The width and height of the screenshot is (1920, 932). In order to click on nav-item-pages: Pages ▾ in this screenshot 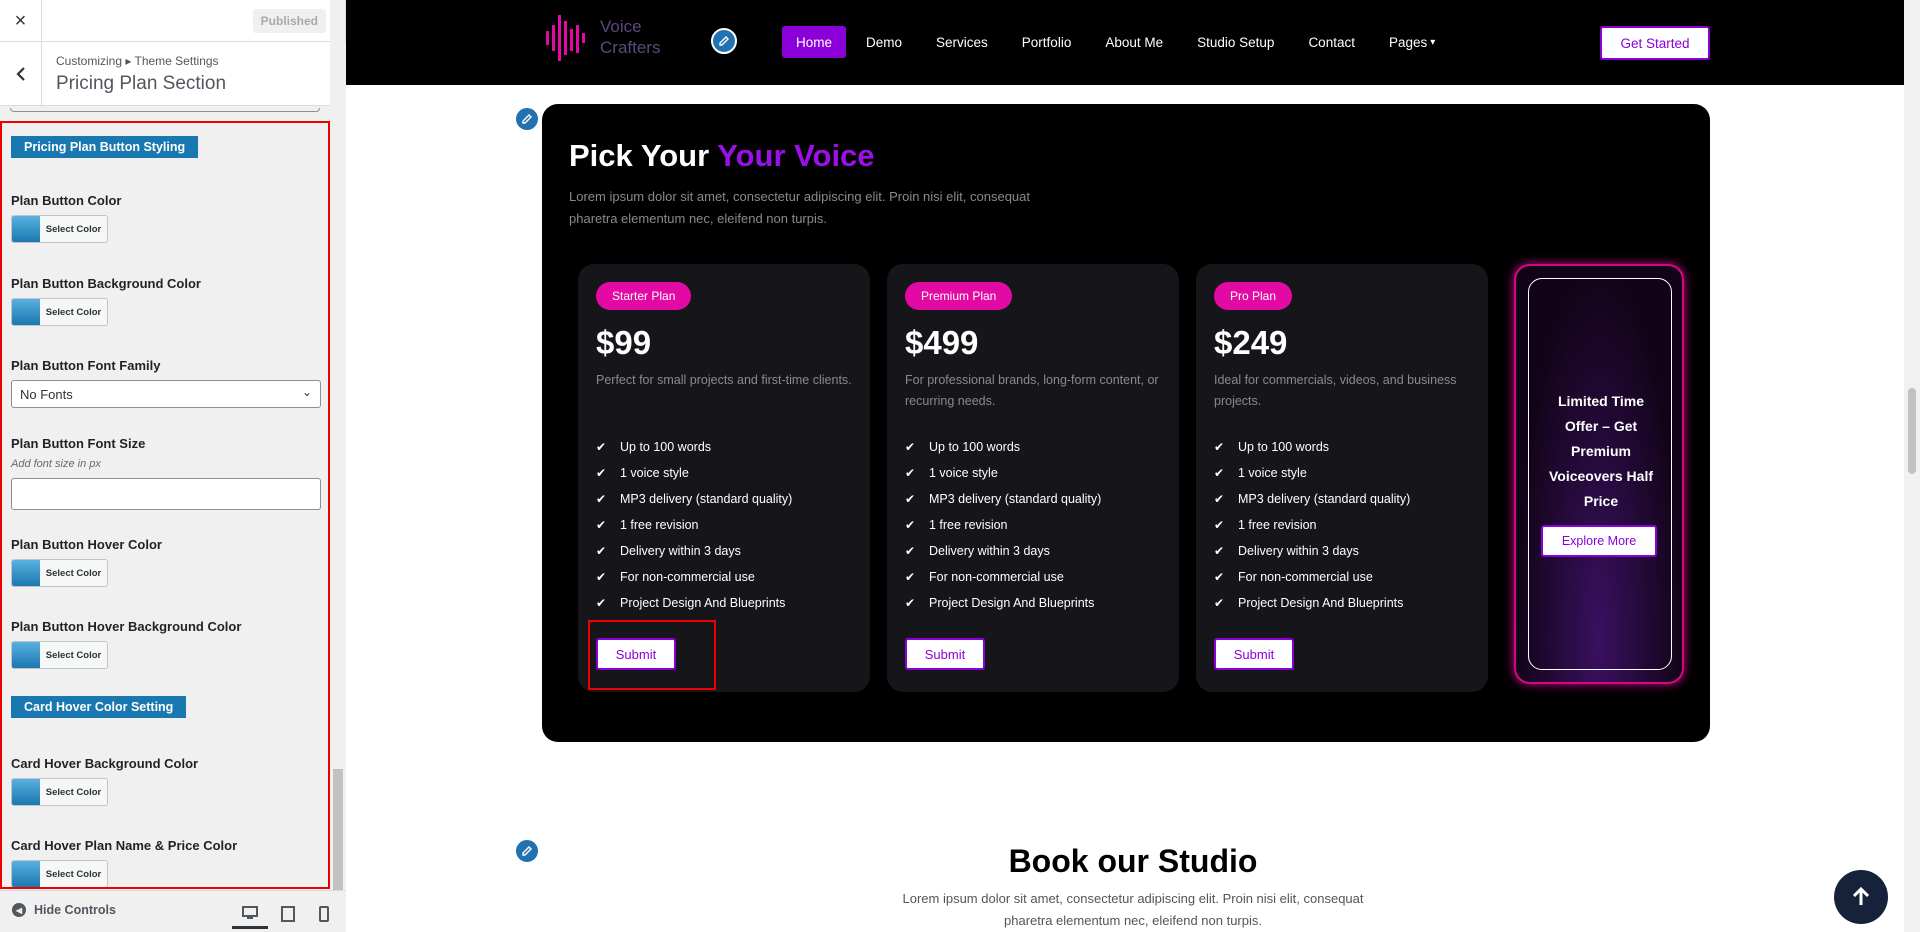, I will do `click(1412, 42)`.